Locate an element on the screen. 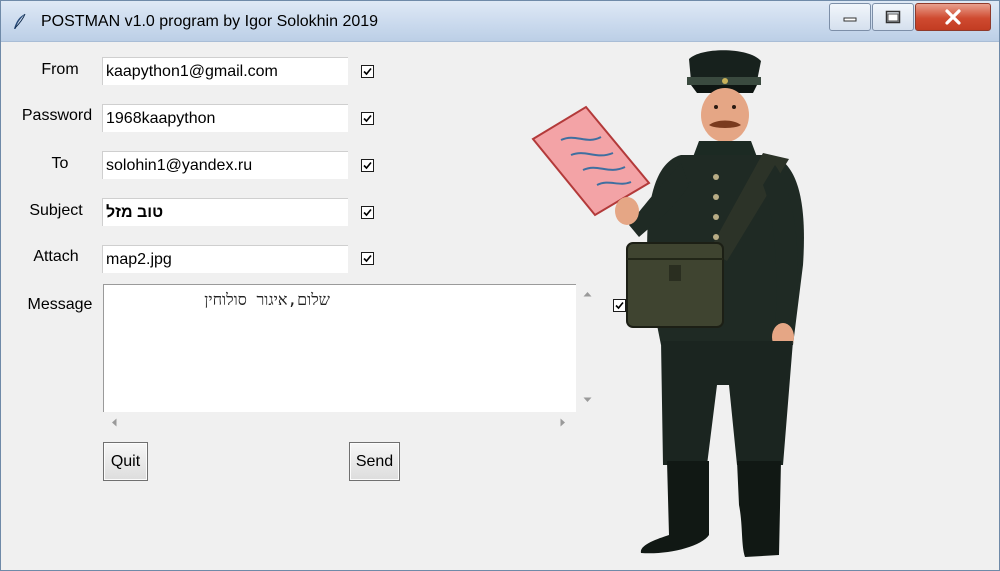 The height and width of the screenshot is (571, 1000). to-input: solohin1@yandex.ru is located at coordinates (225, 165).